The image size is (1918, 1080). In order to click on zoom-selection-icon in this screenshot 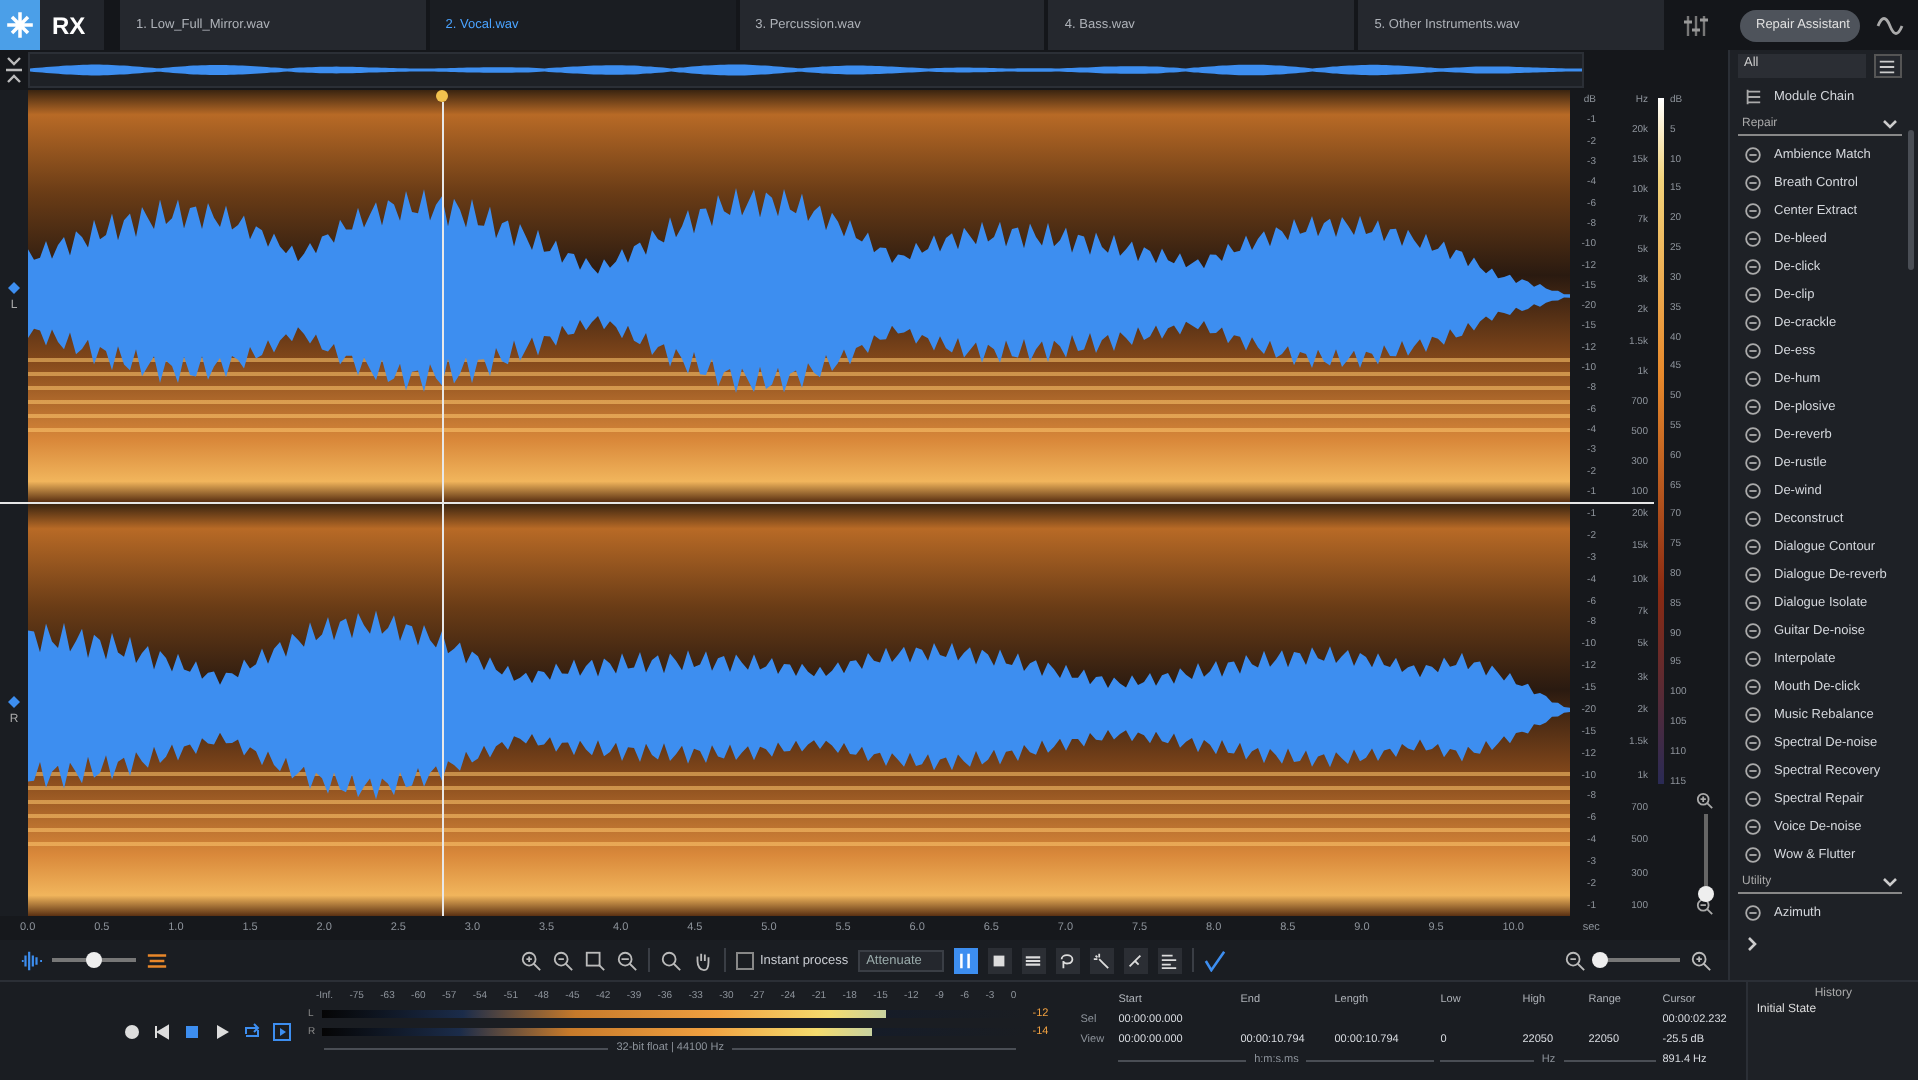, I will do `click(595, 960)`.